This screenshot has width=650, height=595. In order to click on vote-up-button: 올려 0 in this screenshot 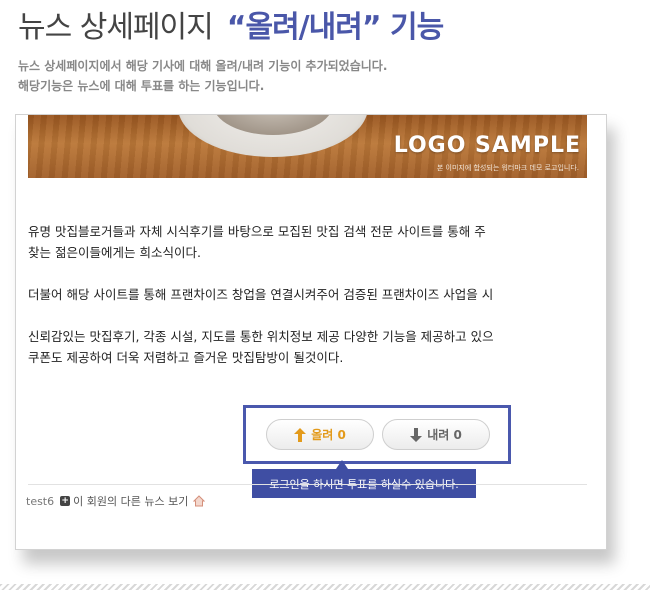, I will do `click(320, 434)`.